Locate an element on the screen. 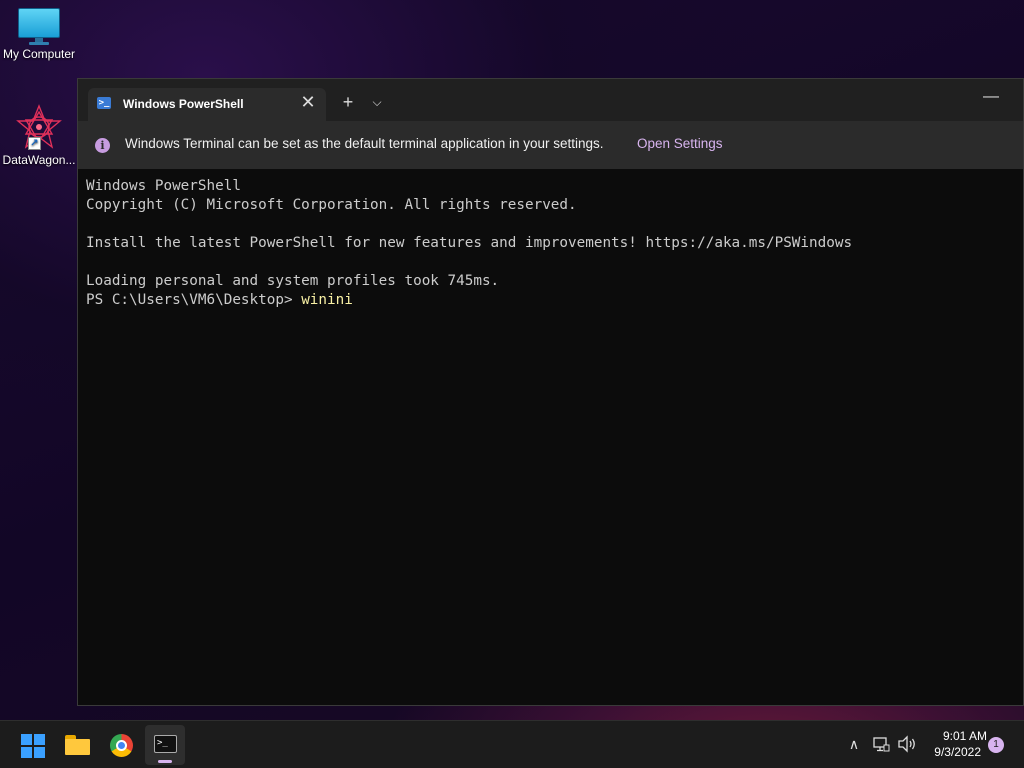 This screenshot has width=1024, height=768. info-icon: i is located at coordinates (102, 145).